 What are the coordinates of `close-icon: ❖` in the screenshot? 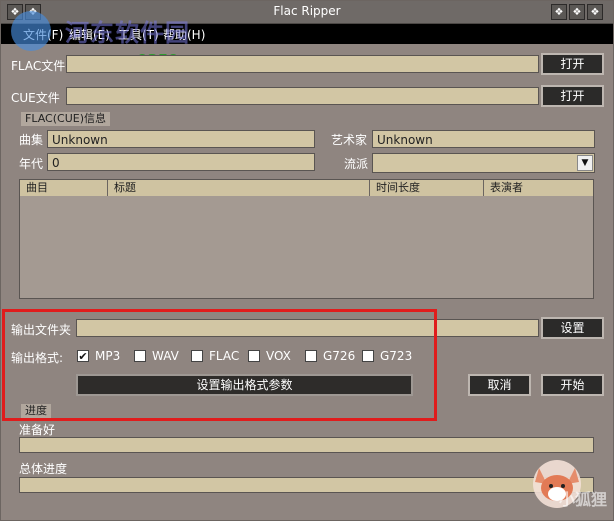 It's located at (595, 12).